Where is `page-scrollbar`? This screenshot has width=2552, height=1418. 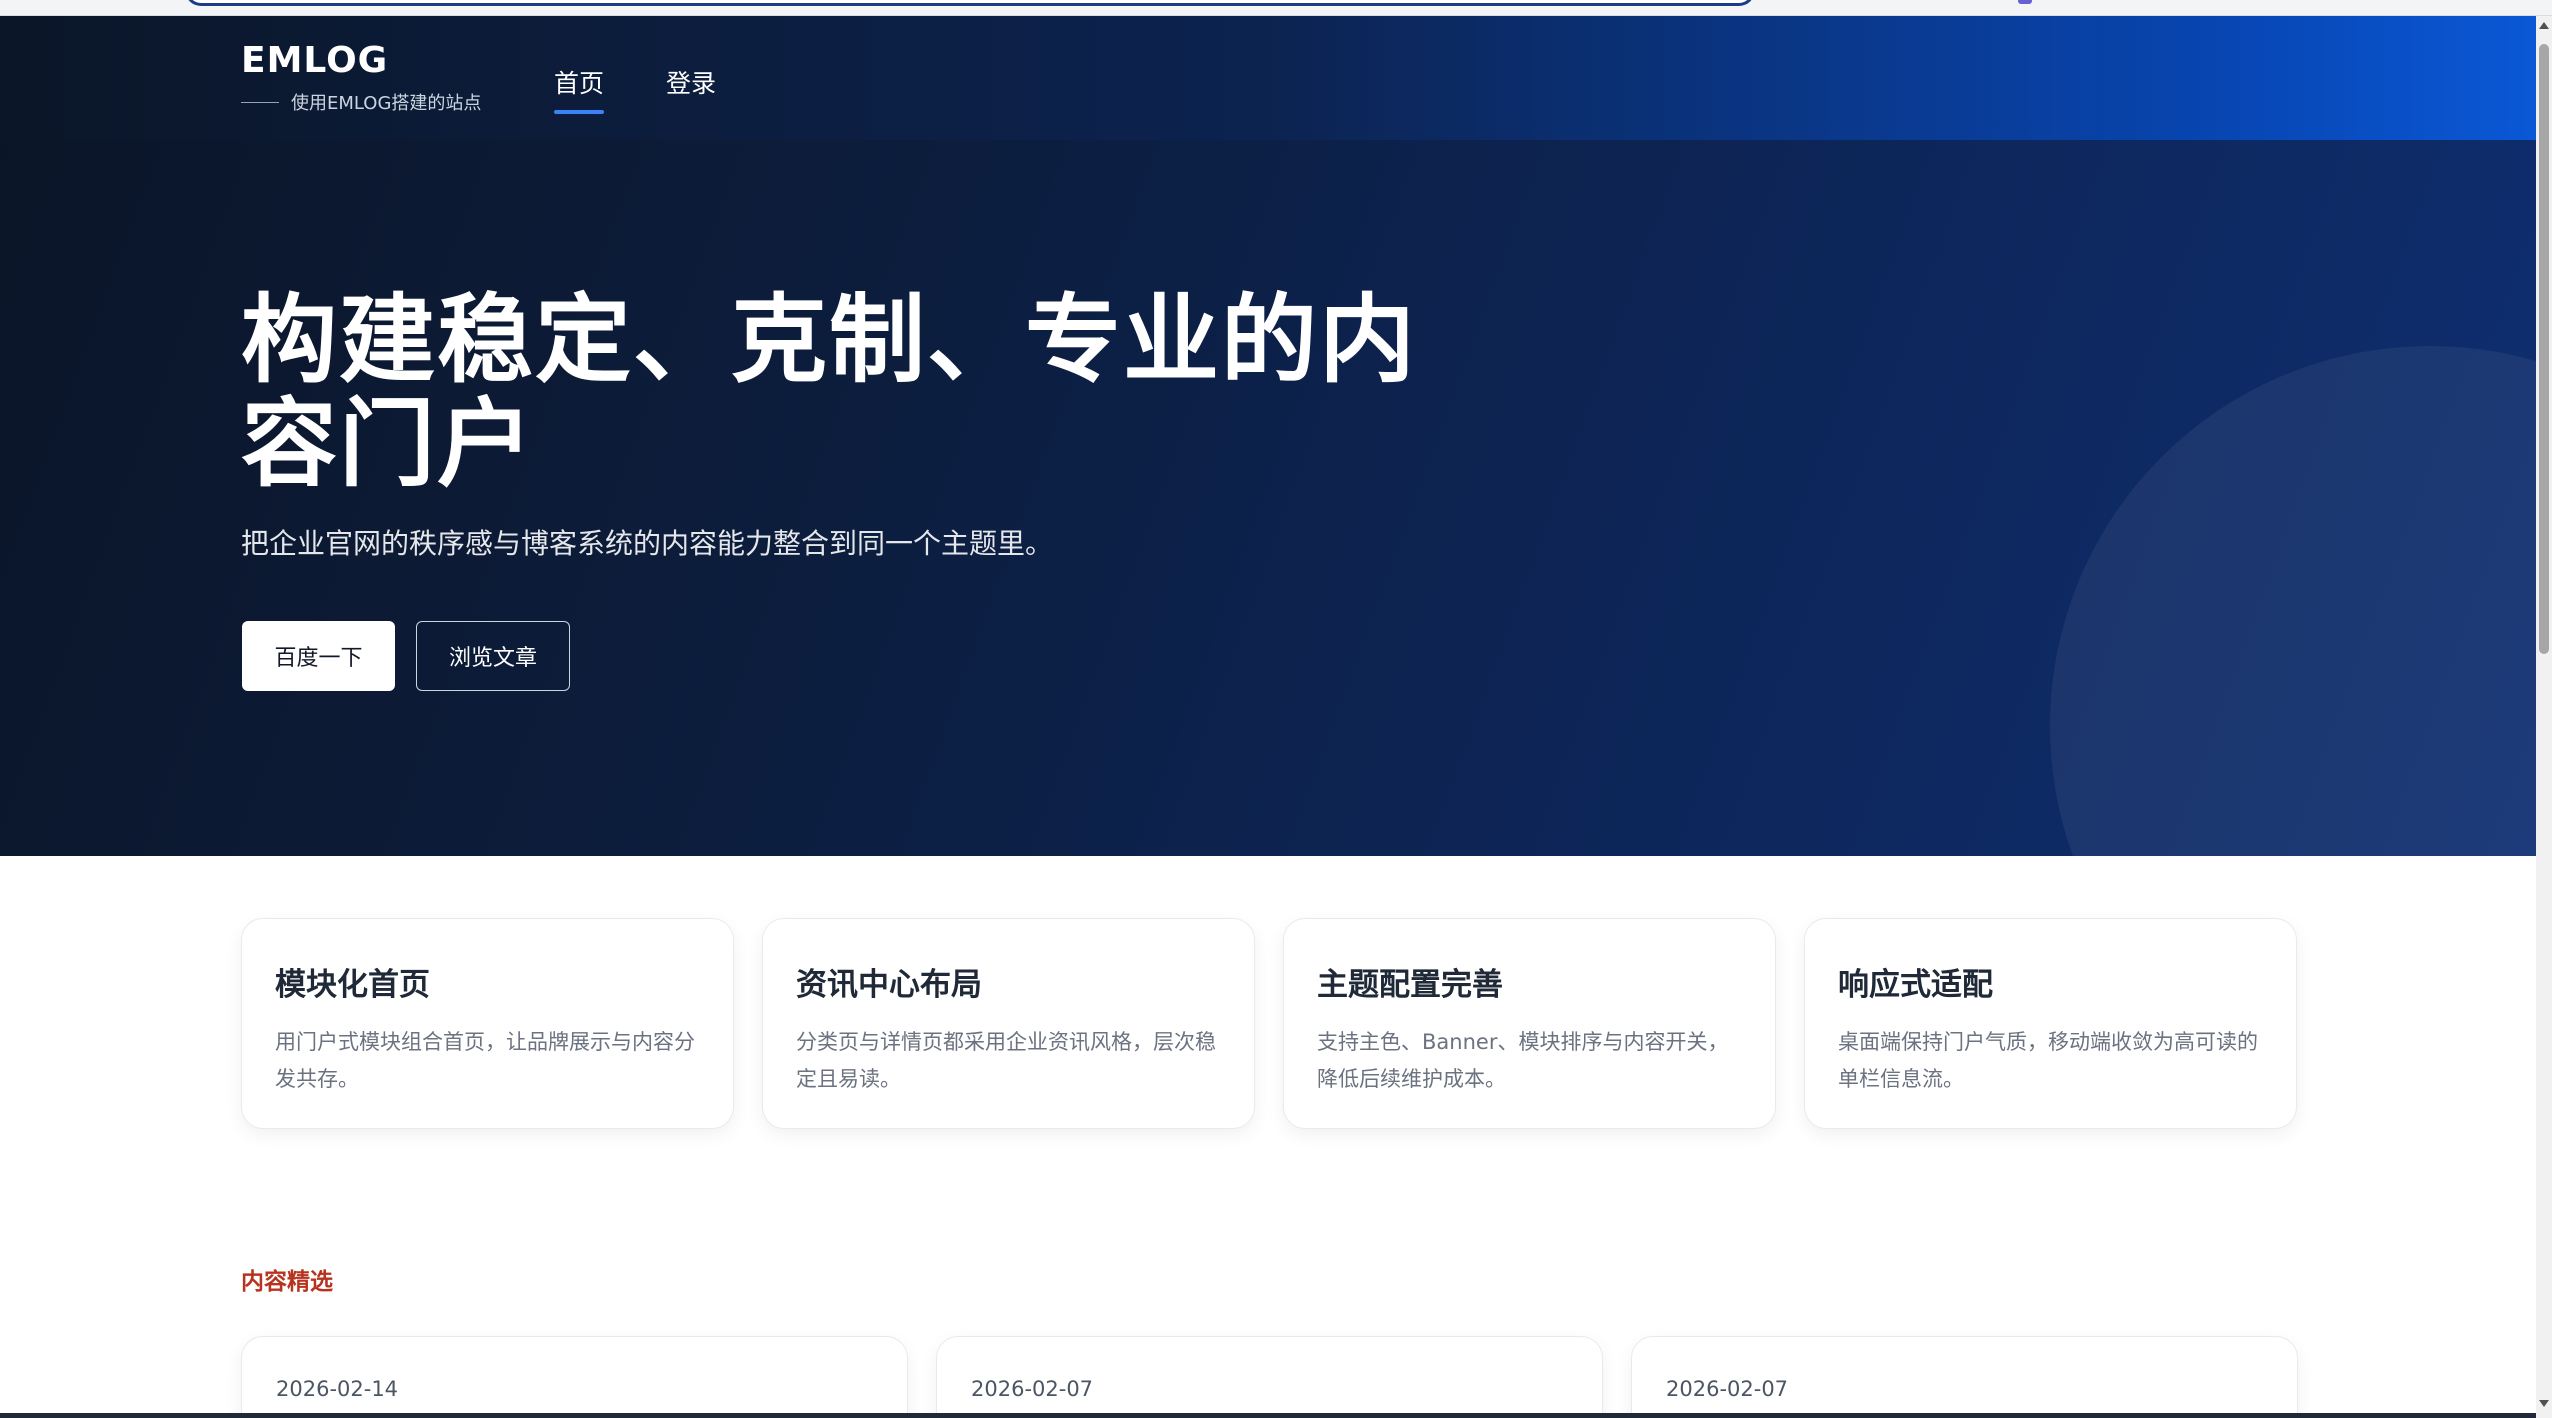 page-scrollbar is located at coordinates (2544, 717).